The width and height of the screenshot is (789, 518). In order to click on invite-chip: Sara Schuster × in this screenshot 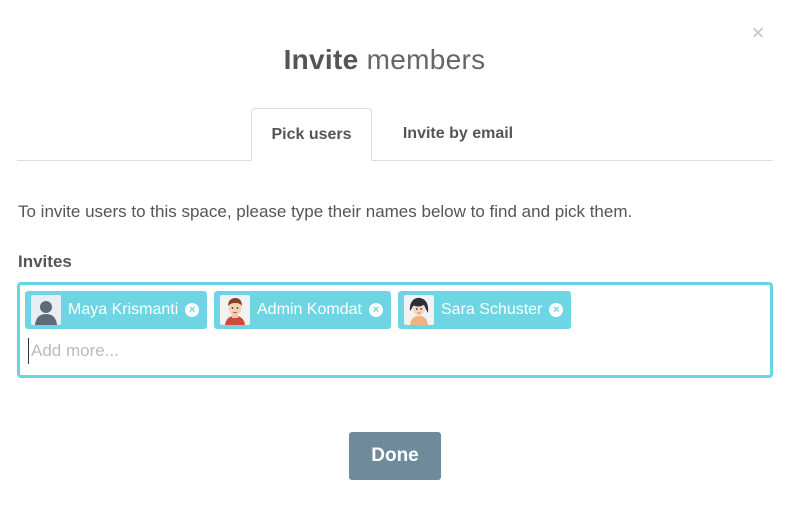, I will do `click(485, 310)`.